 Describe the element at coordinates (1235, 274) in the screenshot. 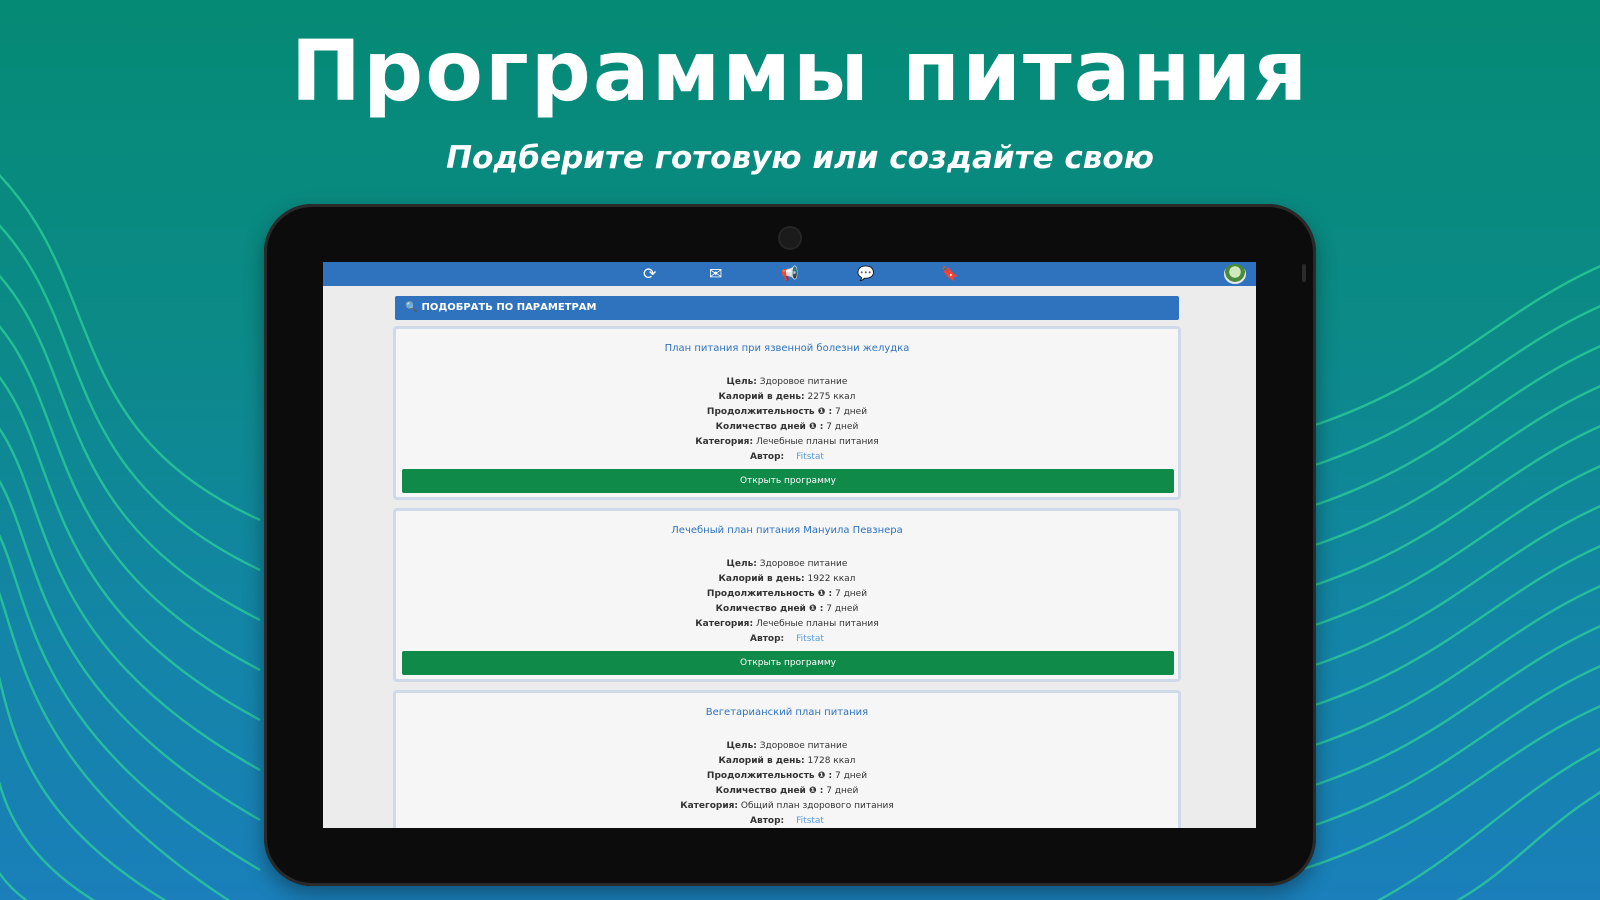

I see `avatar` at that location.